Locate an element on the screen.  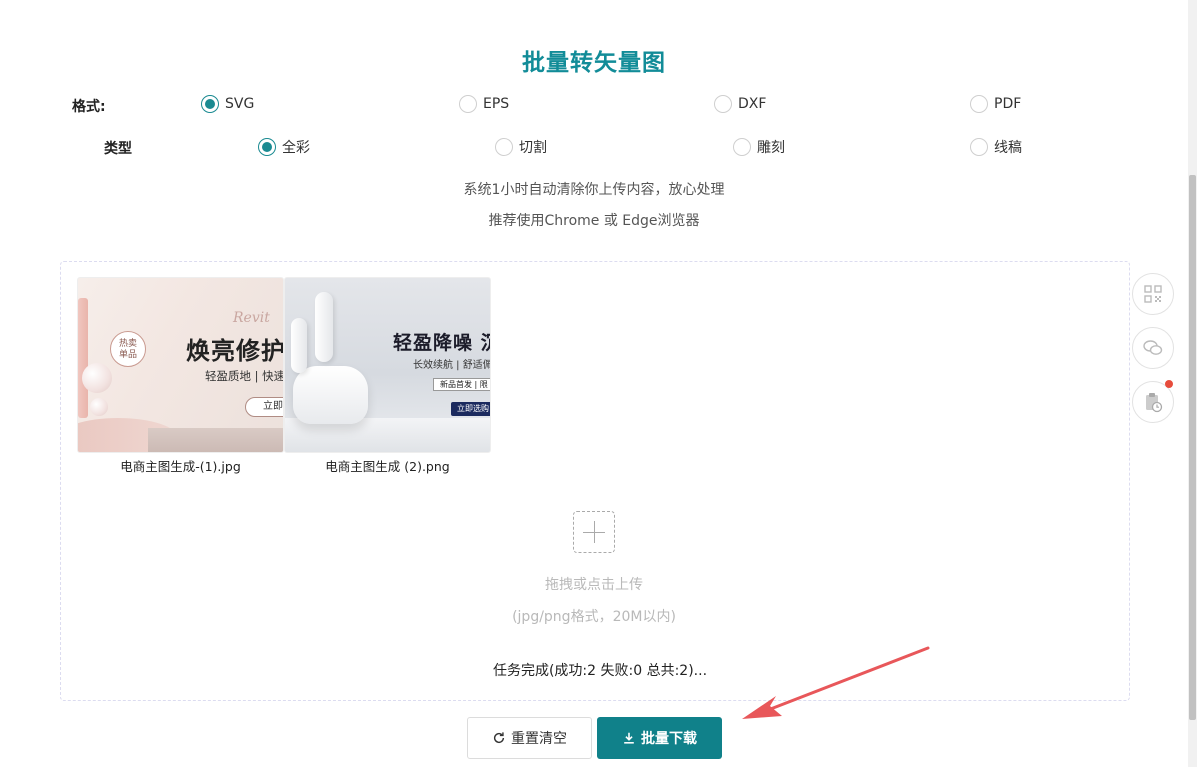
thumbnail-text: 立即选购 is located at coordinates (470, 409).